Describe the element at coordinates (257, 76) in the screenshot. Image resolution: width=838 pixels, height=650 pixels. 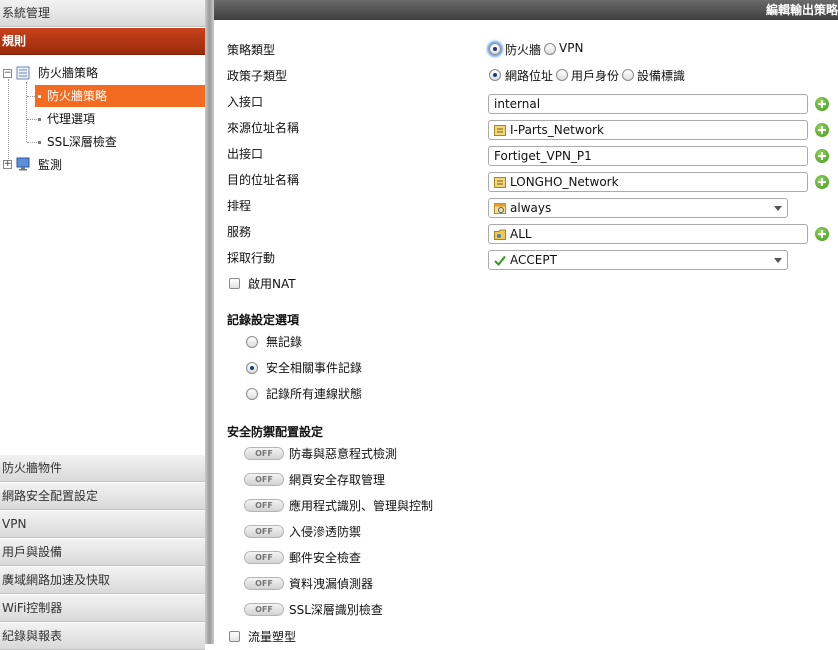
I see `policy-subtype-label: 政策子類型` at that location.